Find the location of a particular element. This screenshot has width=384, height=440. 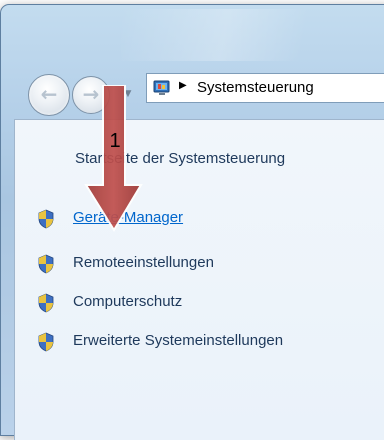

aero-glass-highlight is located at coordinates (251, 35).